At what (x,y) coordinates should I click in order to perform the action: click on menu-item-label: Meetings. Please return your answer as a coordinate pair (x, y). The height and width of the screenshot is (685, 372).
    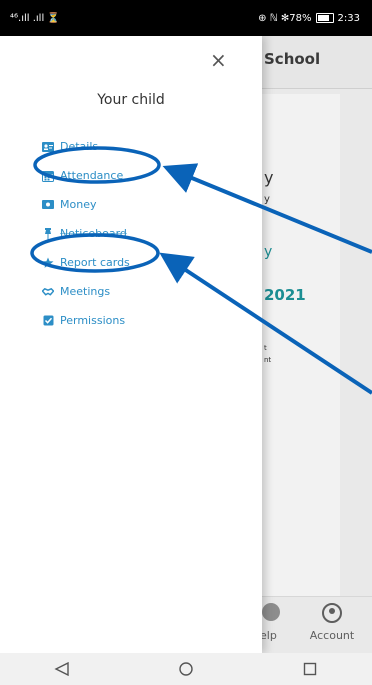
    Looking at the image, I should click on (85, 291).